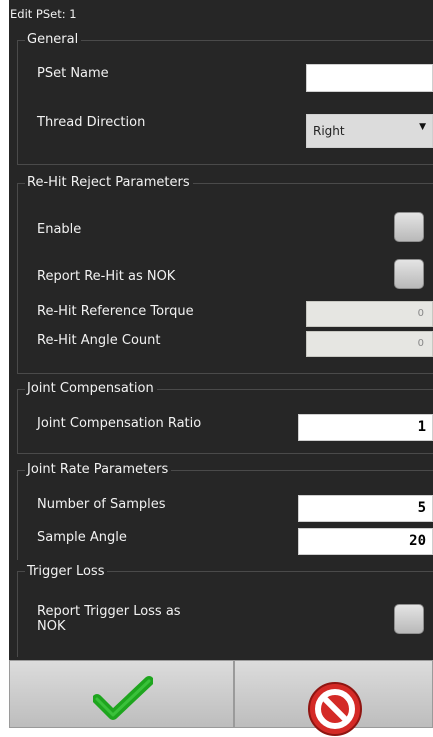 The width and height of the screenshot is (433, 737). I want to click on joint-comp-legend: Joint Compensation, so click(91, 389).